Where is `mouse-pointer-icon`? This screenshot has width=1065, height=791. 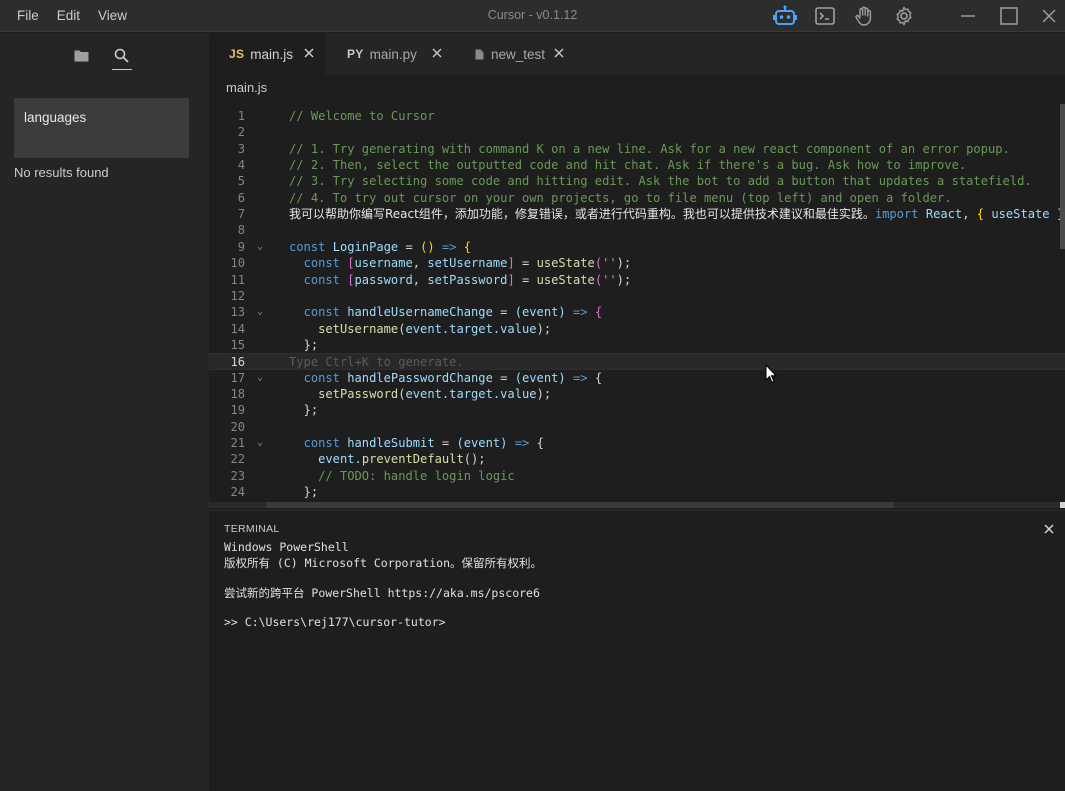 mouse-pointer-icon is located at coordinates (771, 376).